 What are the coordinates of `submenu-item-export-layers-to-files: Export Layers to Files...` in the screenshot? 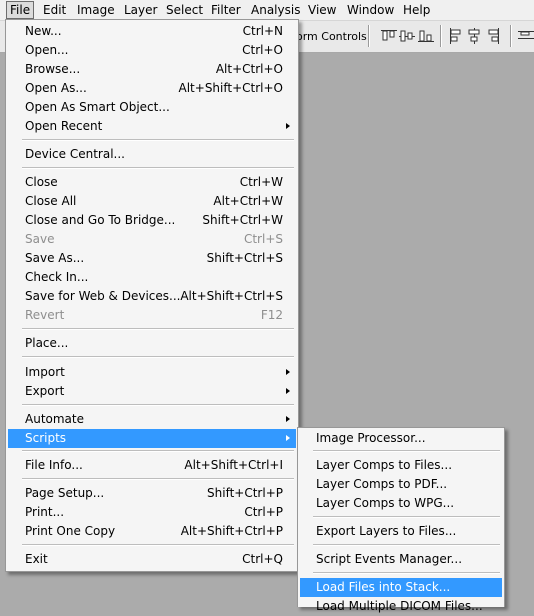 It's located at (401, 531).